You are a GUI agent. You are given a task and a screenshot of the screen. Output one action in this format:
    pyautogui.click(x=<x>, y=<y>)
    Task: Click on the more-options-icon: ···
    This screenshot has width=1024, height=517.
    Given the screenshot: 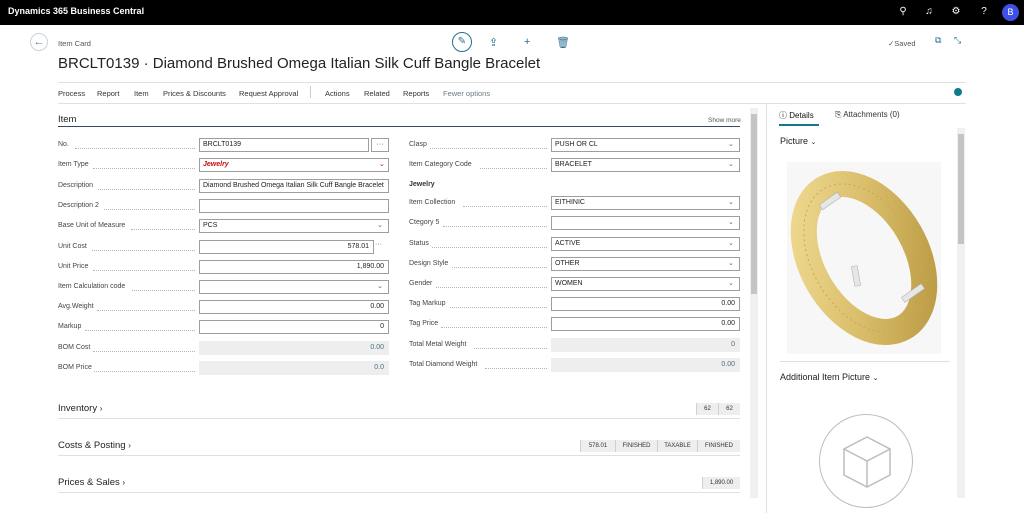 What is the action you would take?
    pyautogui.click(x=378, y=244)
    